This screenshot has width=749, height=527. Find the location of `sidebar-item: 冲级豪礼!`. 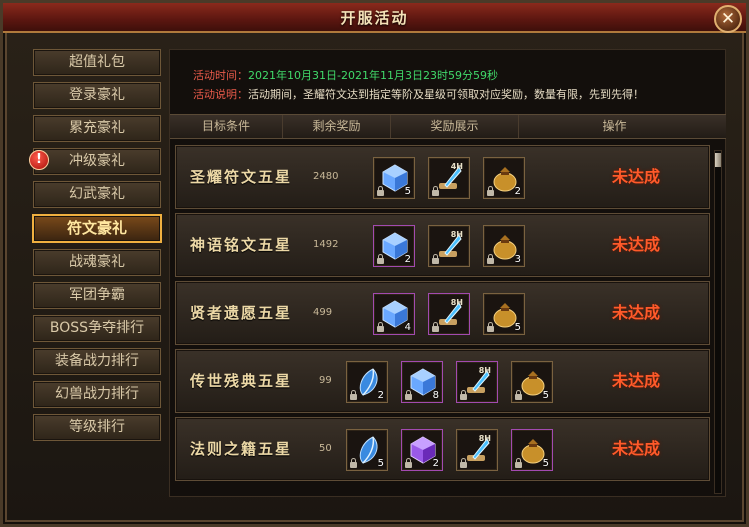

sidebar-item: 冲级豪礼! is located at coordinates (95, 161).